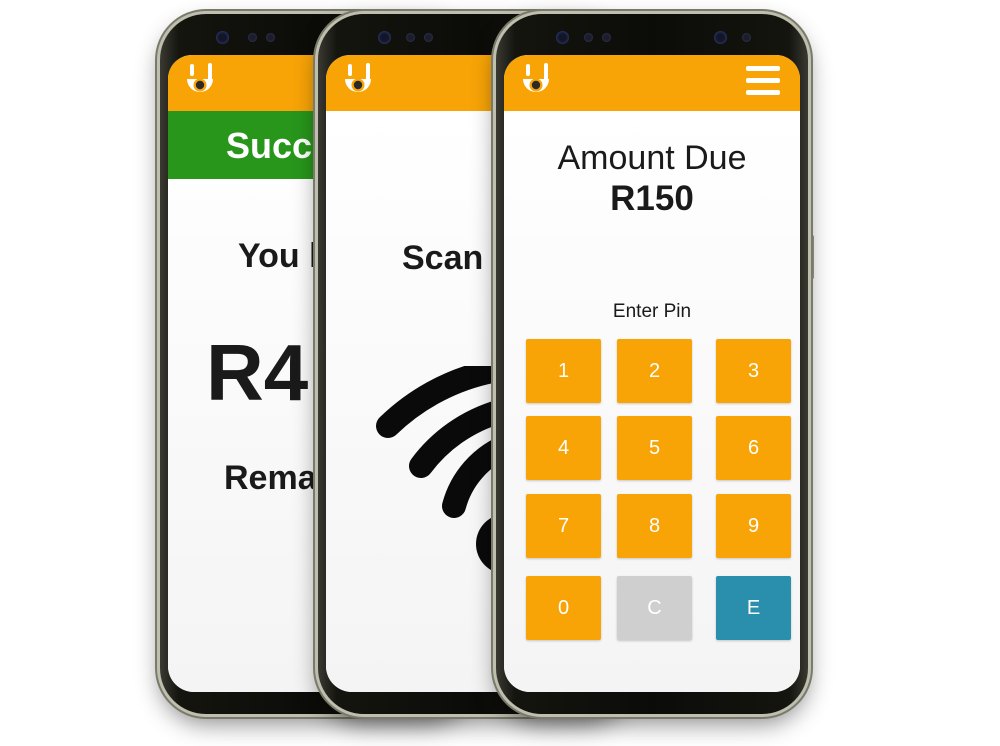  I want to click on paid-amount: R4, so click(257, 372).